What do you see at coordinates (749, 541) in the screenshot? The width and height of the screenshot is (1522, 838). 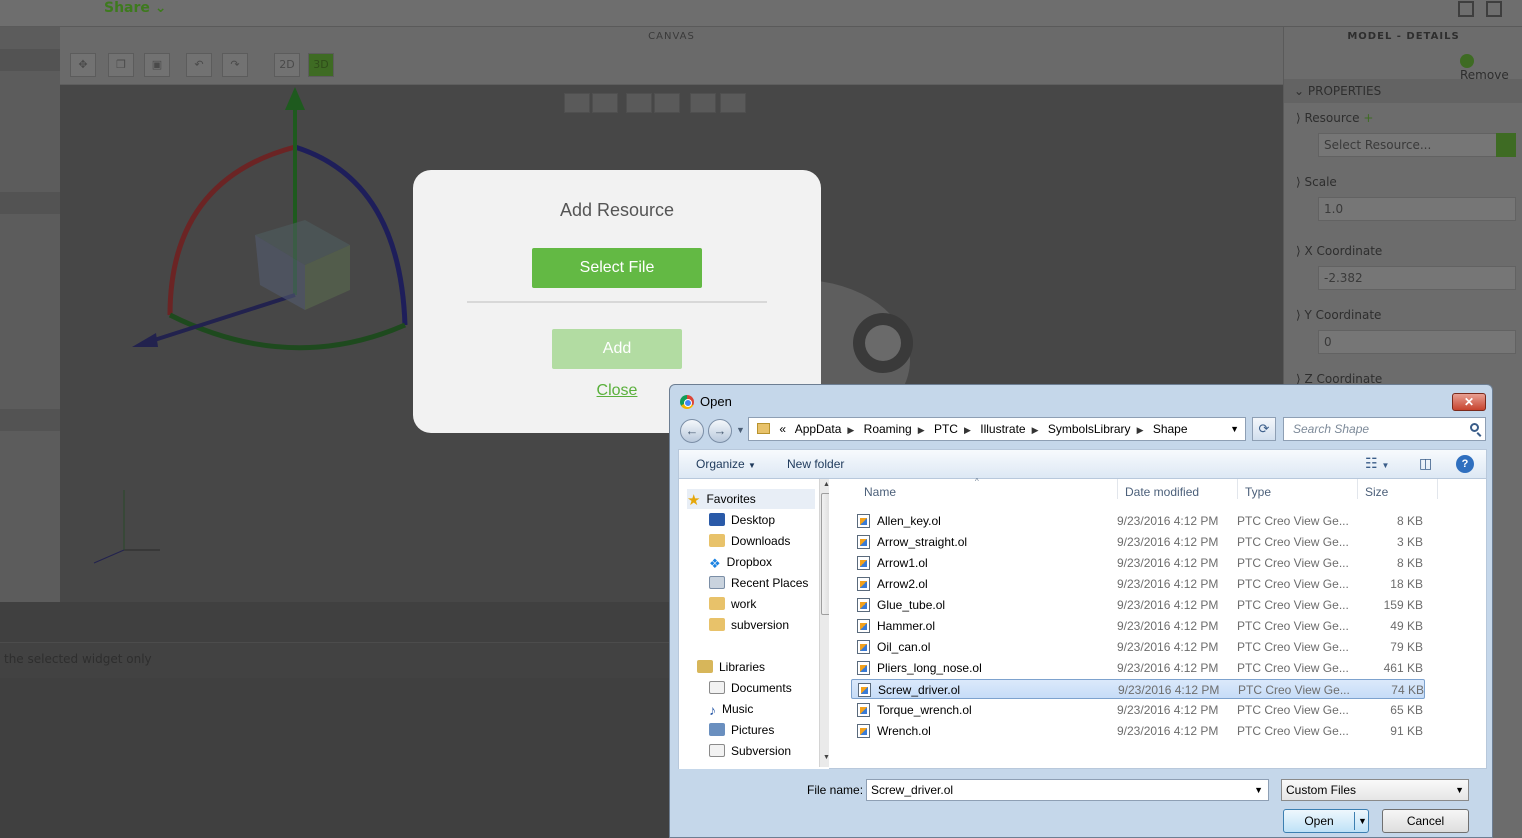 I see `nav-downloads: Downloads` at bounding box center [749, 541].